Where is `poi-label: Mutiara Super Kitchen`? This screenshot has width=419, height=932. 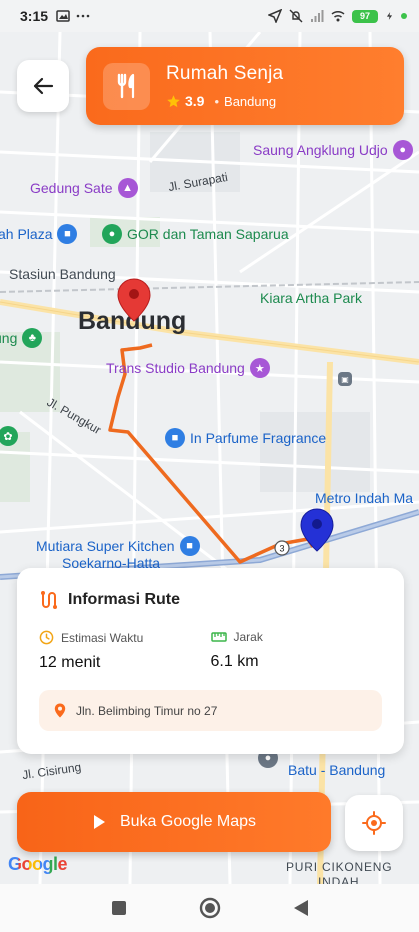
poi-label: Mutiara Super Kitchen is located at coordinates (105, 546).